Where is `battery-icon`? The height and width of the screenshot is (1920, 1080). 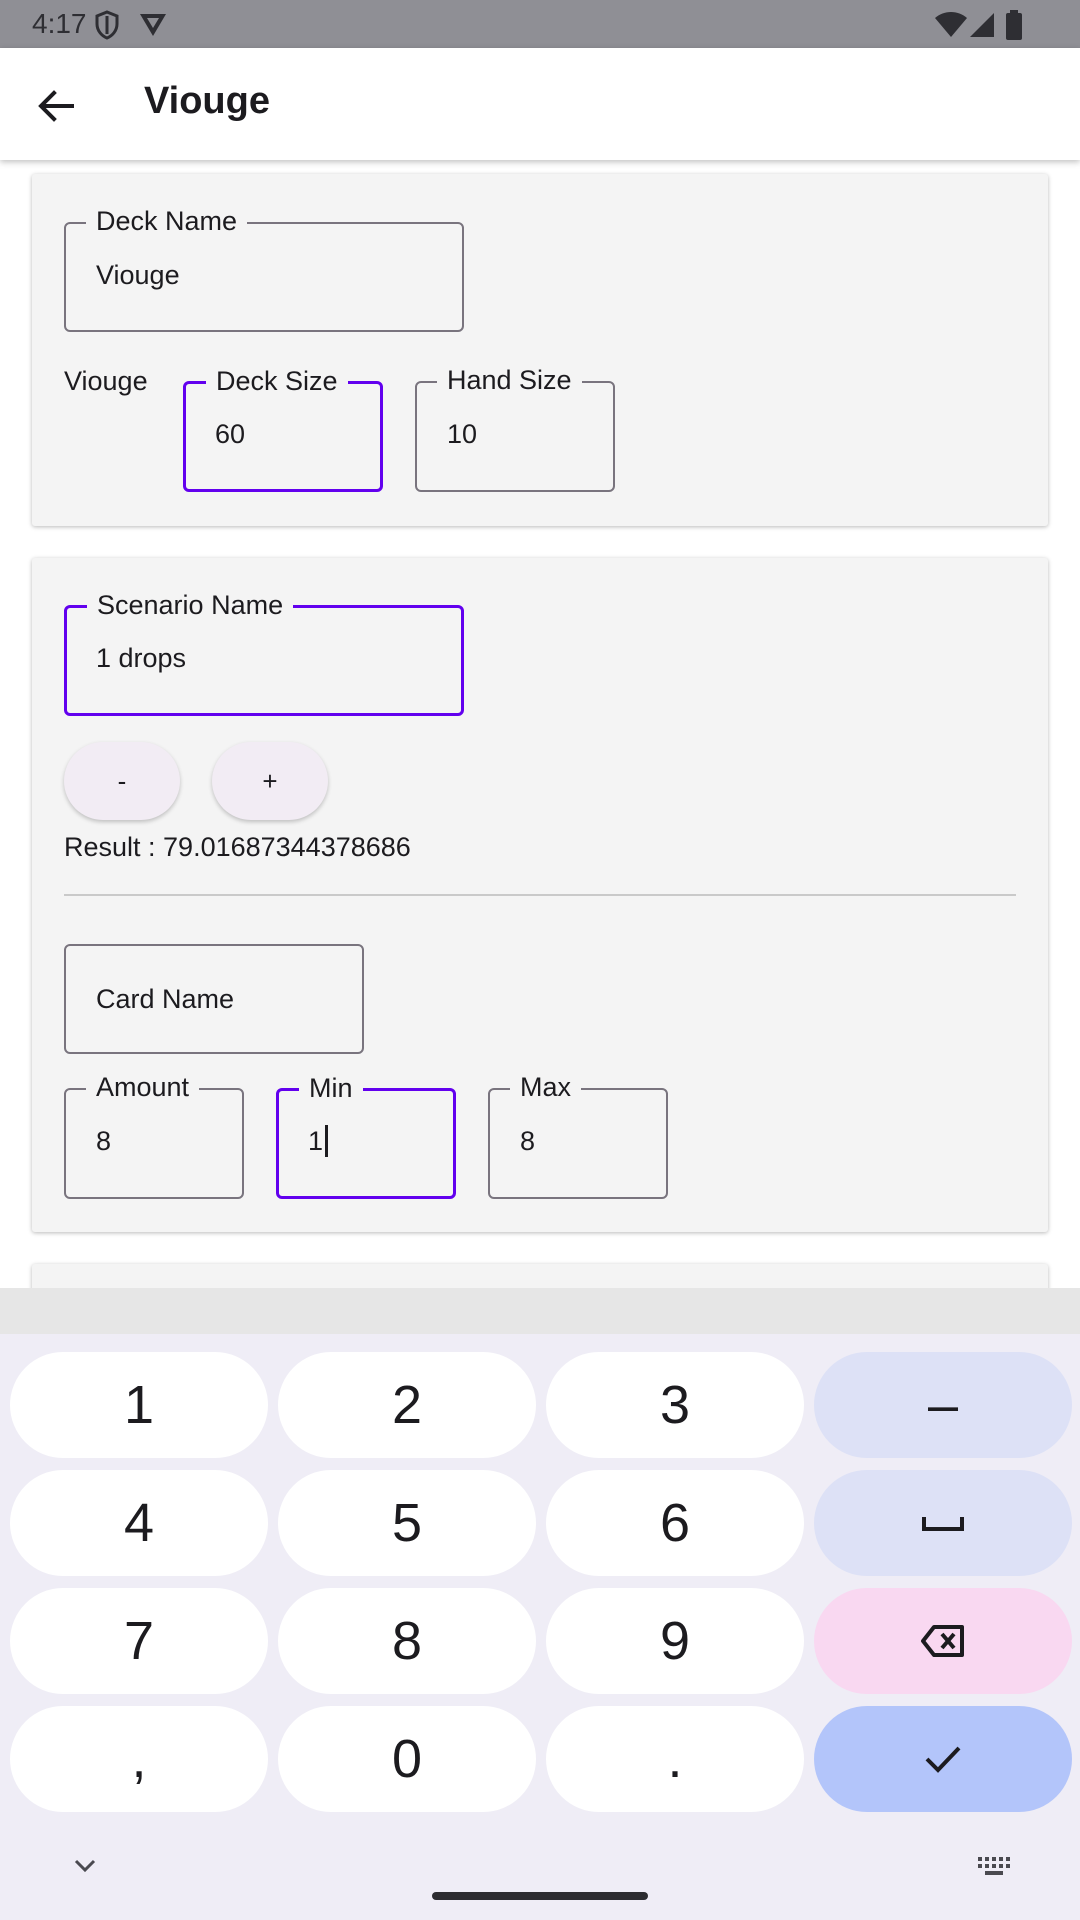 battery-icon is located at coordinates (1014, 27).